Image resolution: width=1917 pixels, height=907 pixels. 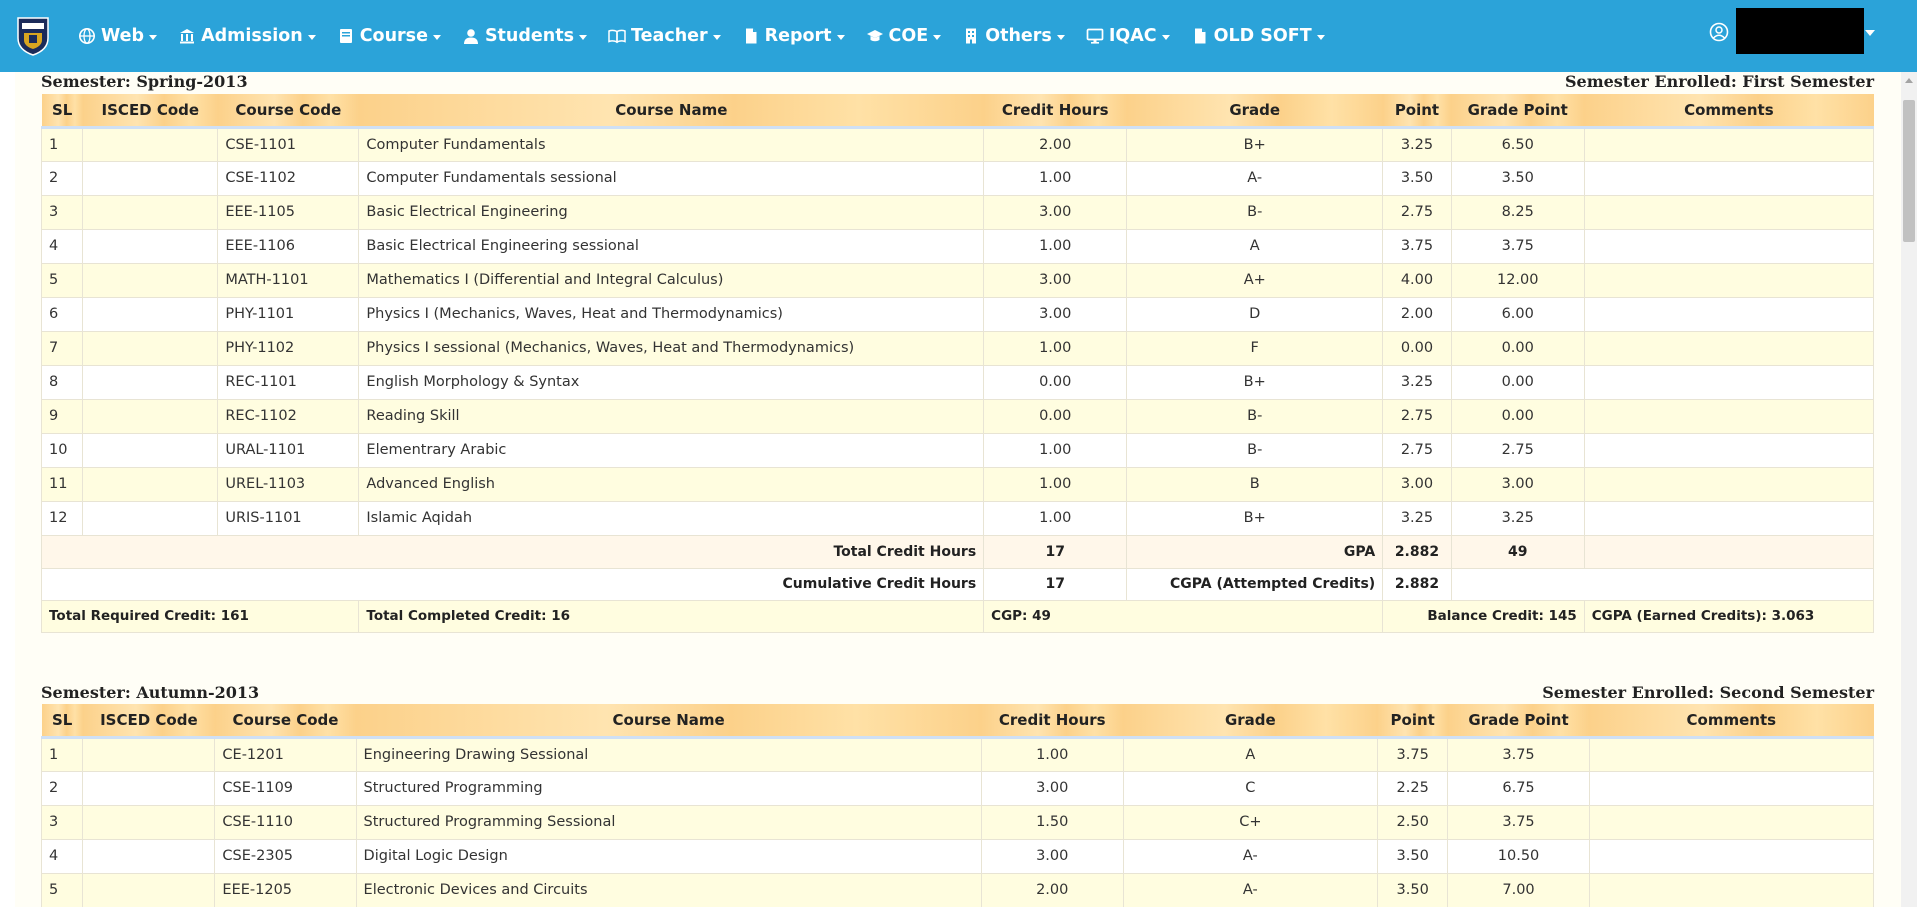 I want to click on cell-gp: 8.25, so click(x=1517, y=212).